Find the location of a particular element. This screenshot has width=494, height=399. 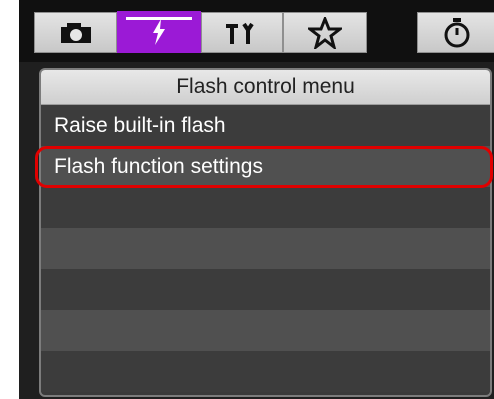

tab-camera is located at coordinates (75, 32).